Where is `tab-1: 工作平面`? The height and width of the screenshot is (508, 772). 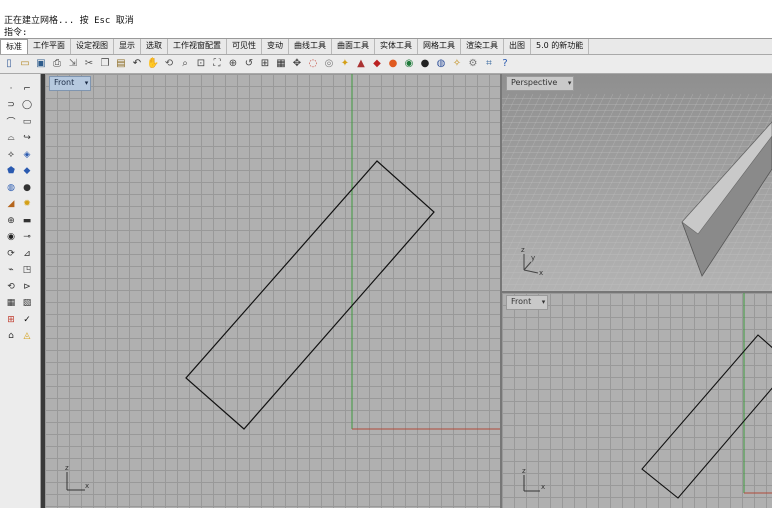
tab-1: 工作平面 is located at coordinates (49, 46).